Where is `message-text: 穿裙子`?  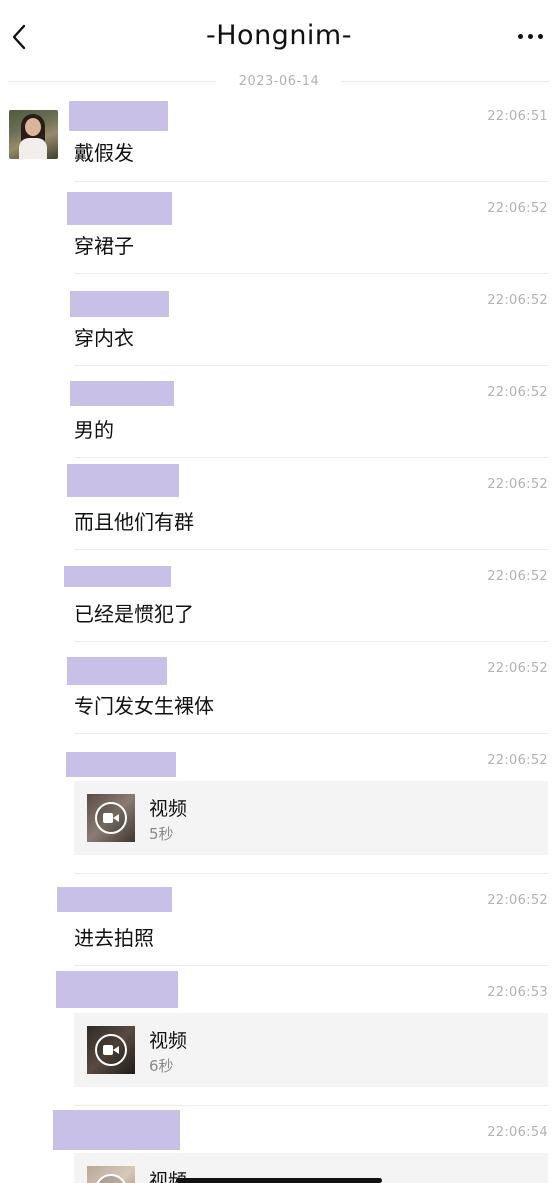
message-text: 穿裙子 is located at coordinates (104, 246).